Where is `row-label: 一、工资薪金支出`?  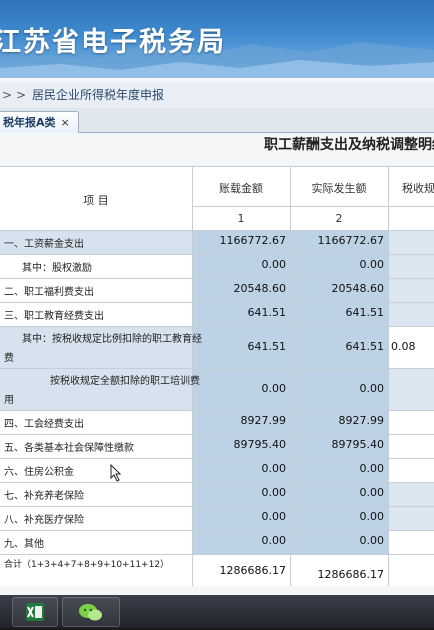 row-label: 一、工资薪金支出 is located at coordinates (44, 244).